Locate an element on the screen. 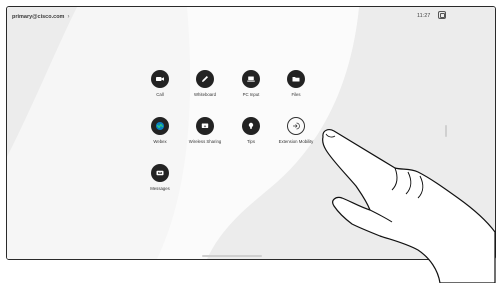 The width and height of the screenshot is (500, 283). app-pc-input: PC Input is located at coordinates (251, 83).